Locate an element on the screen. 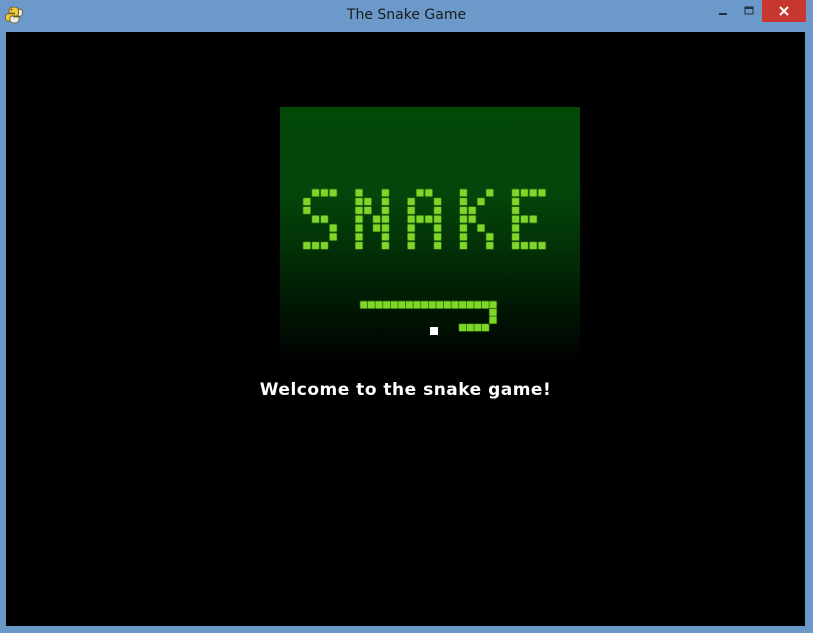 This screenshot has width=813, height=633. snake-sprite is located at coordinates (428, 316).